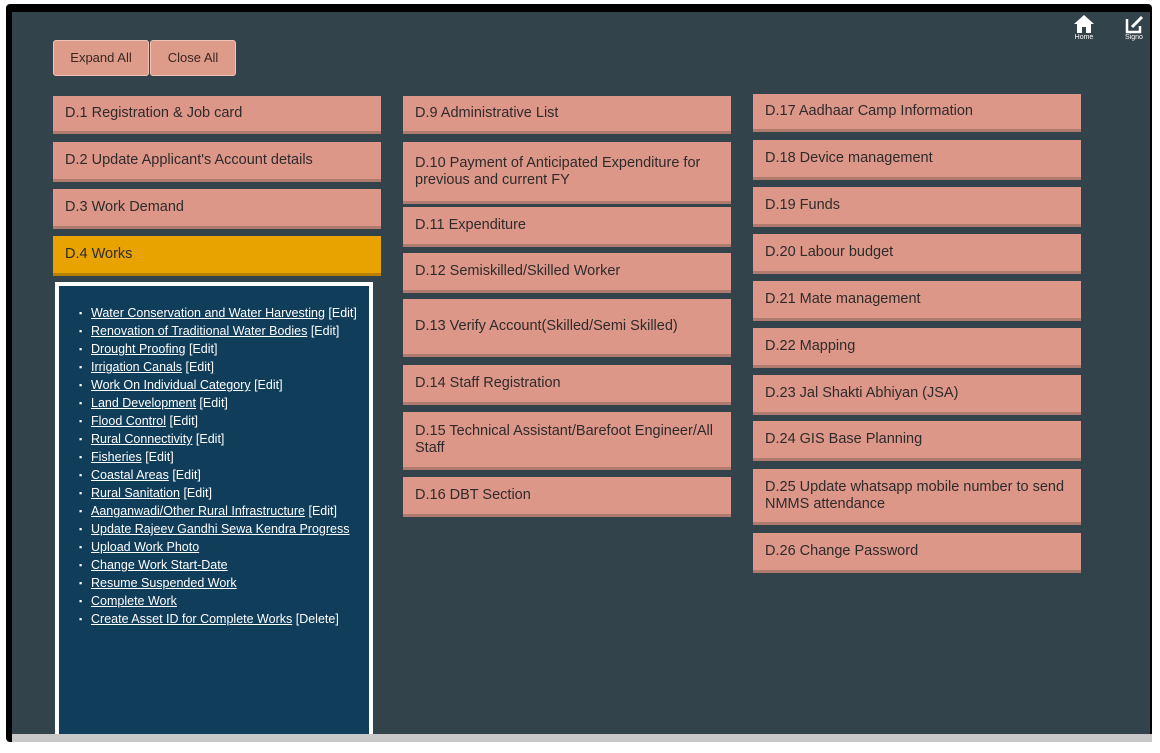  I want to click on menu-tile-d19: D.19 Funds, so click(917, 207).